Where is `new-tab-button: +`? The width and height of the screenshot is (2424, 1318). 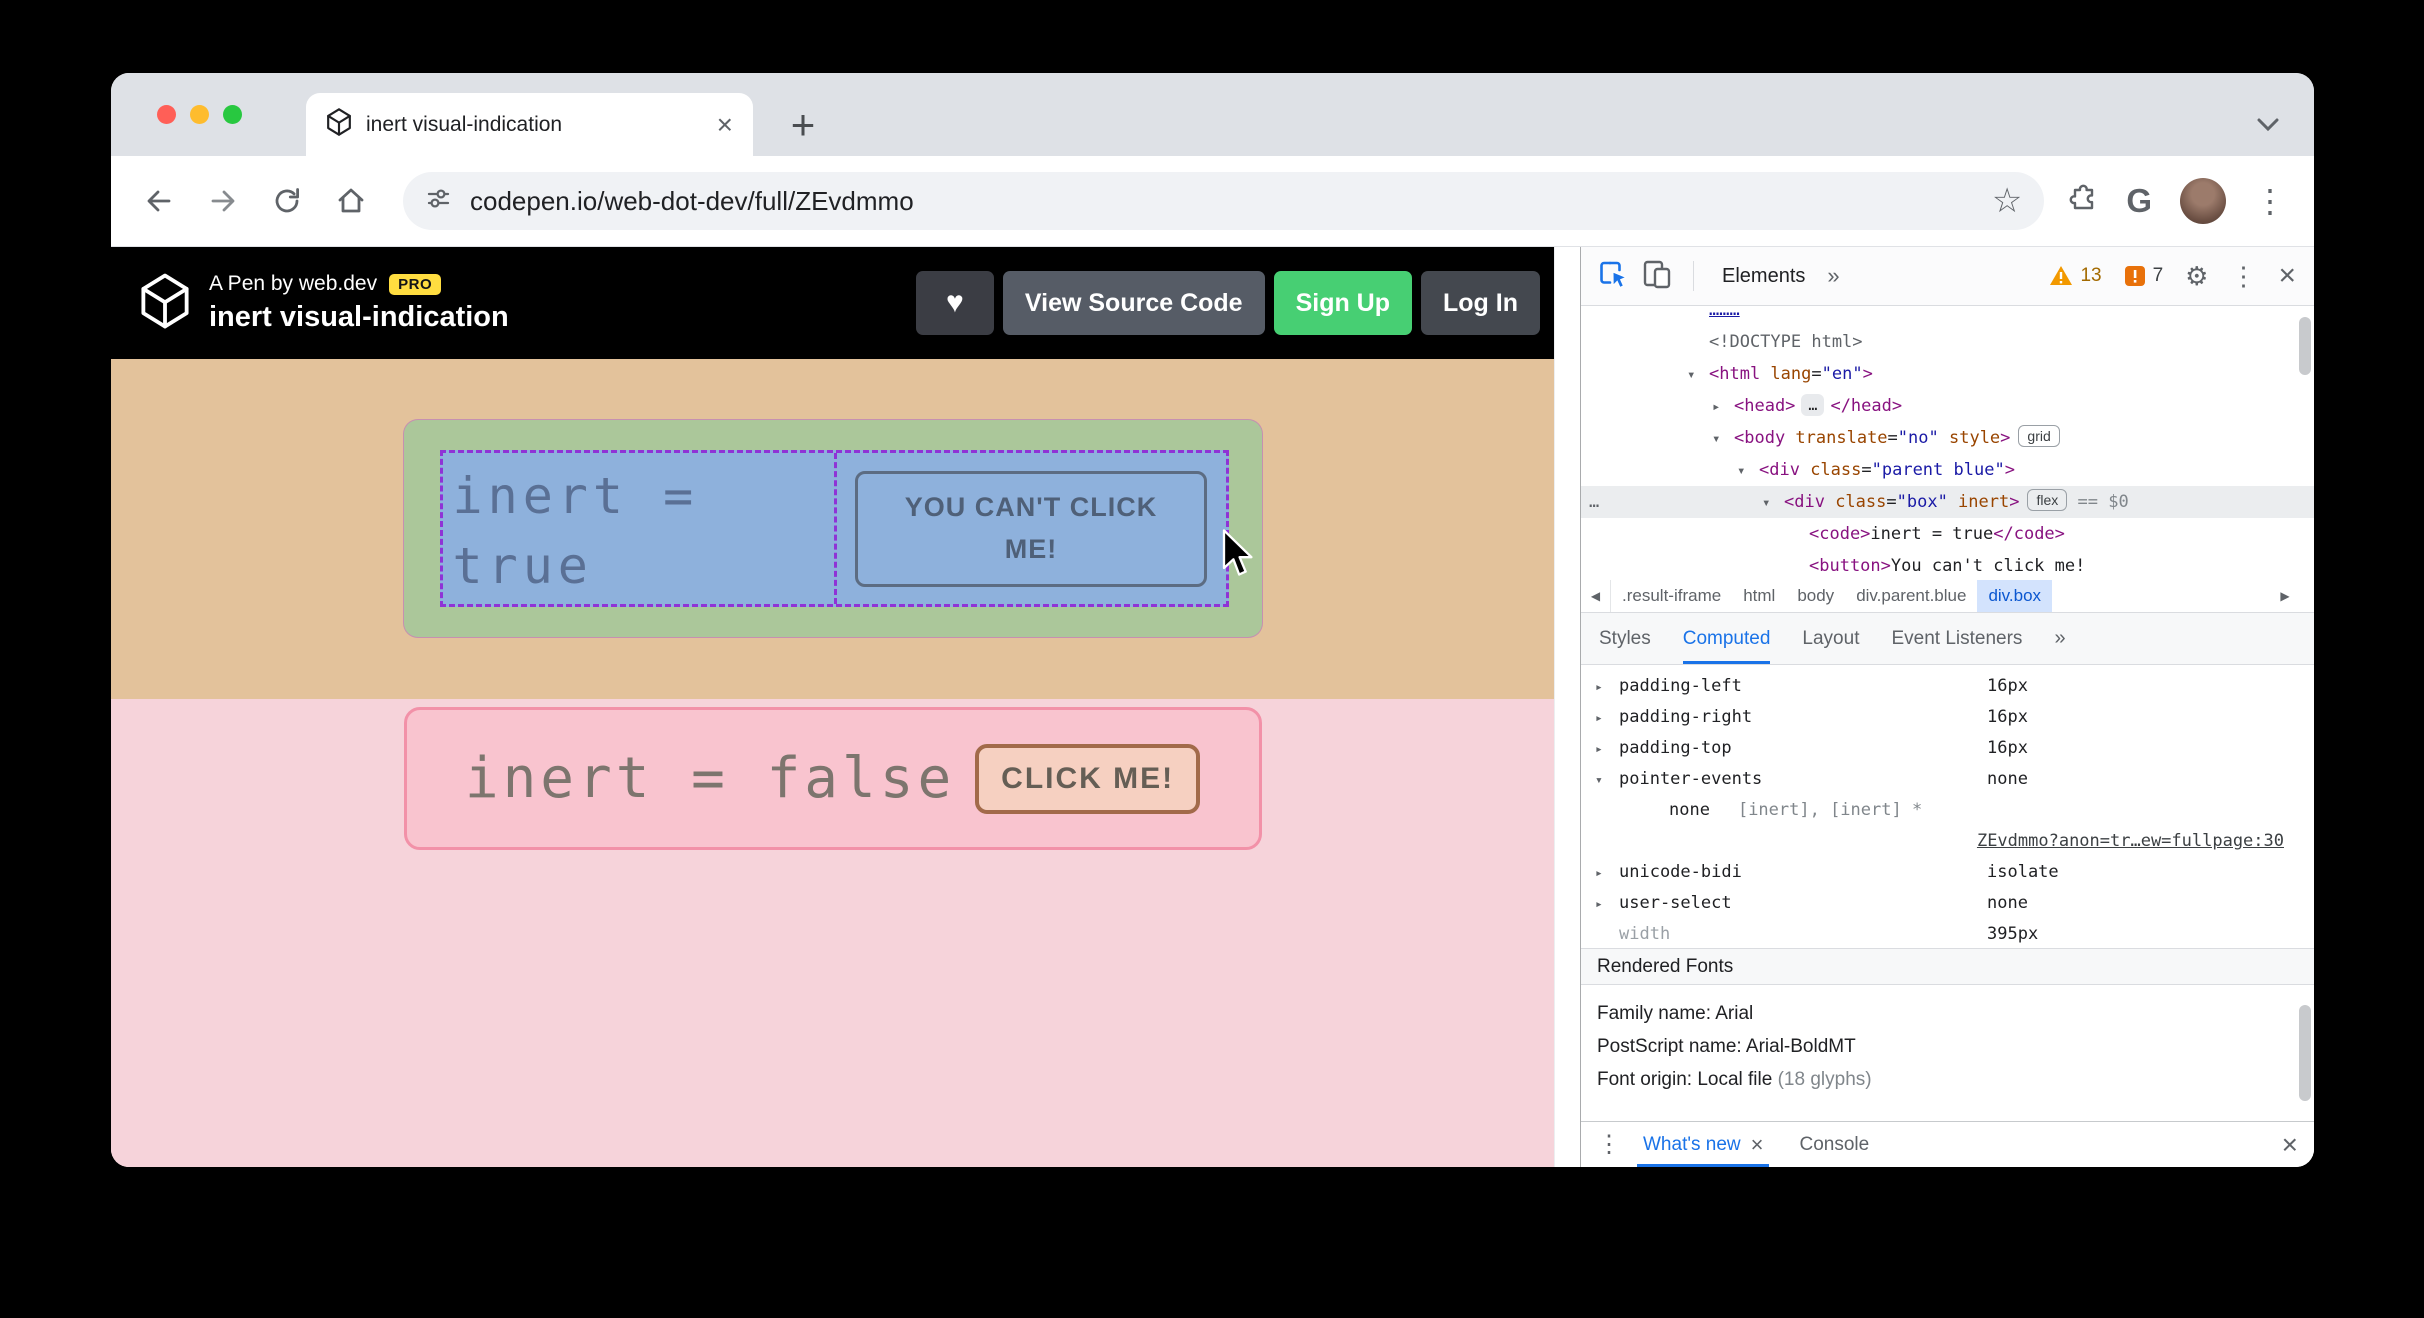 new-tab-button: + is located at coordinates (803, 125).